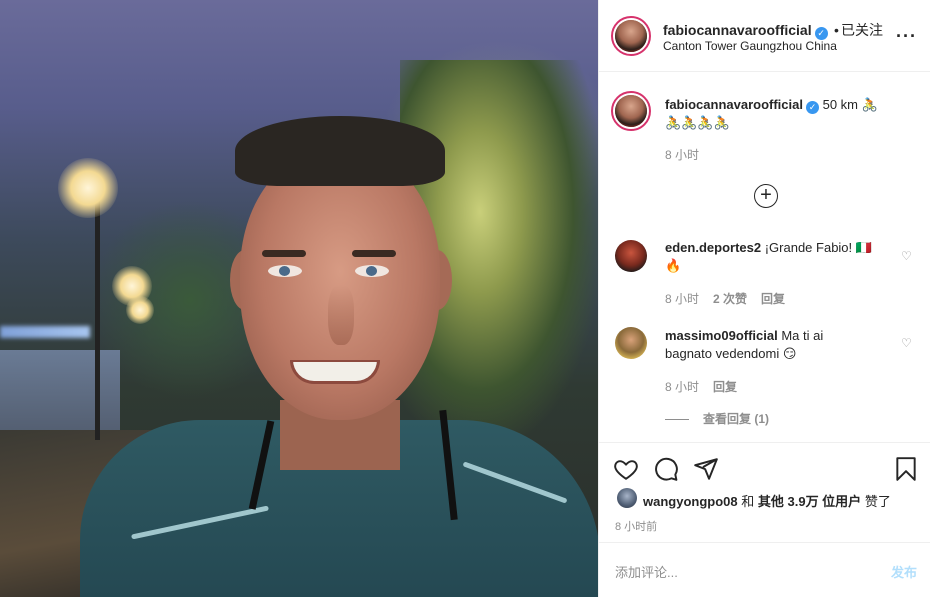  Describe the element at coordinates (802, 335) in the screenshot. I see `comment-text: Ma ti ai` at that location.